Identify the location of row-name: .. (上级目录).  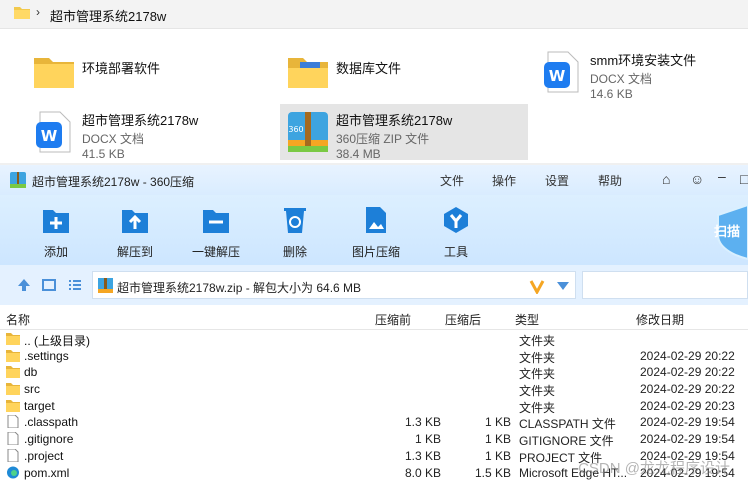
(57, 341).